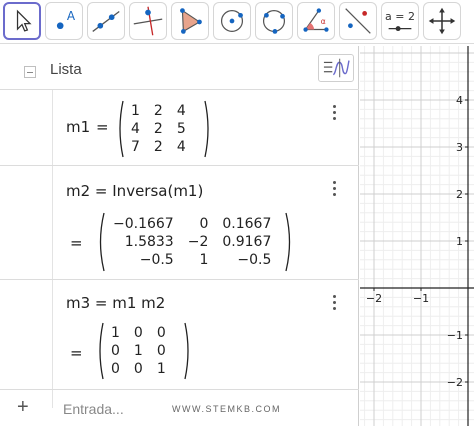 The image size is (474, 426). I want to click on y-tick-label: −1, so click(455, 335).